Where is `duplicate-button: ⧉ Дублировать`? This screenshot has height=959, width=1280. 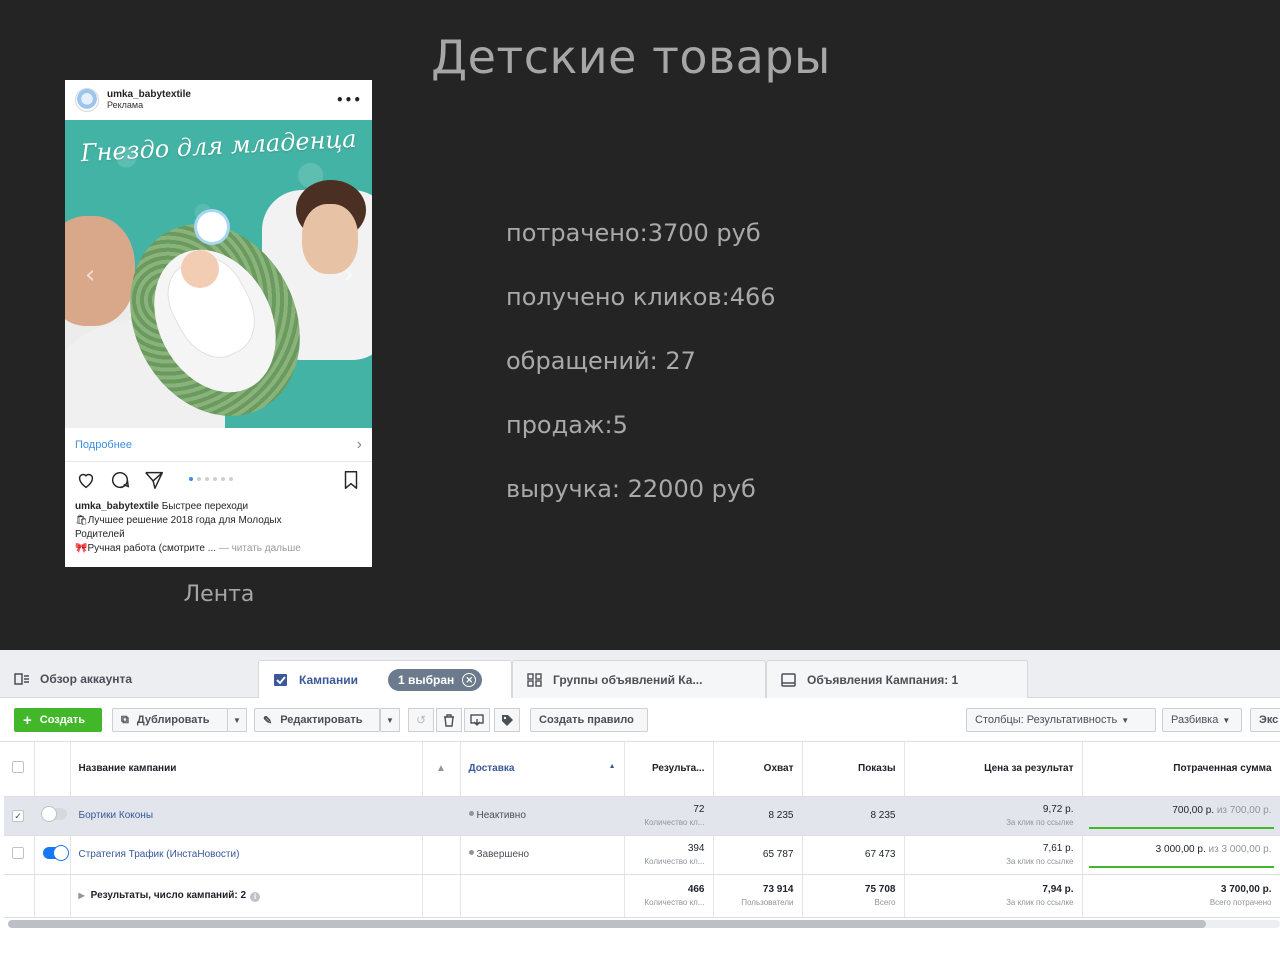 duplicate-button: ⧉ Дублировать is located at coordinates (170, 720).